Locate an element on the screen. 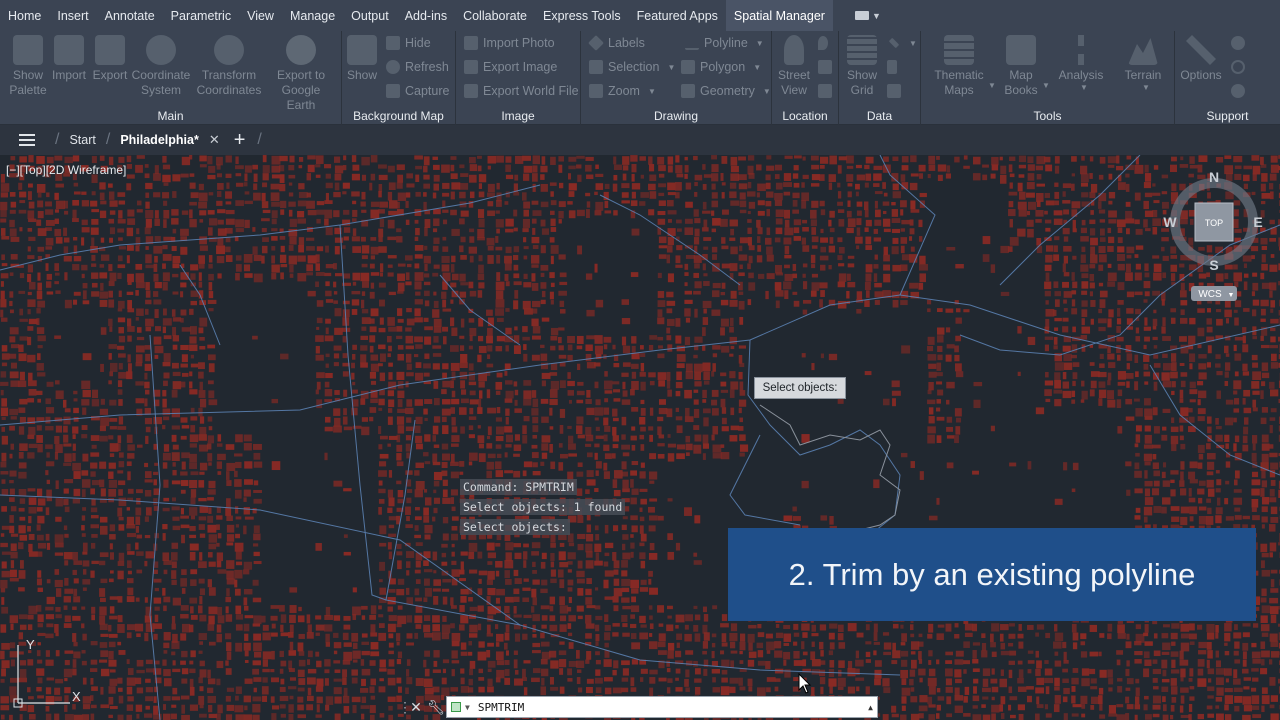 This screenshot has height=720, width=1280. menu-tab-featured-apps: Featured Apps is located at coordinates (677, 15).